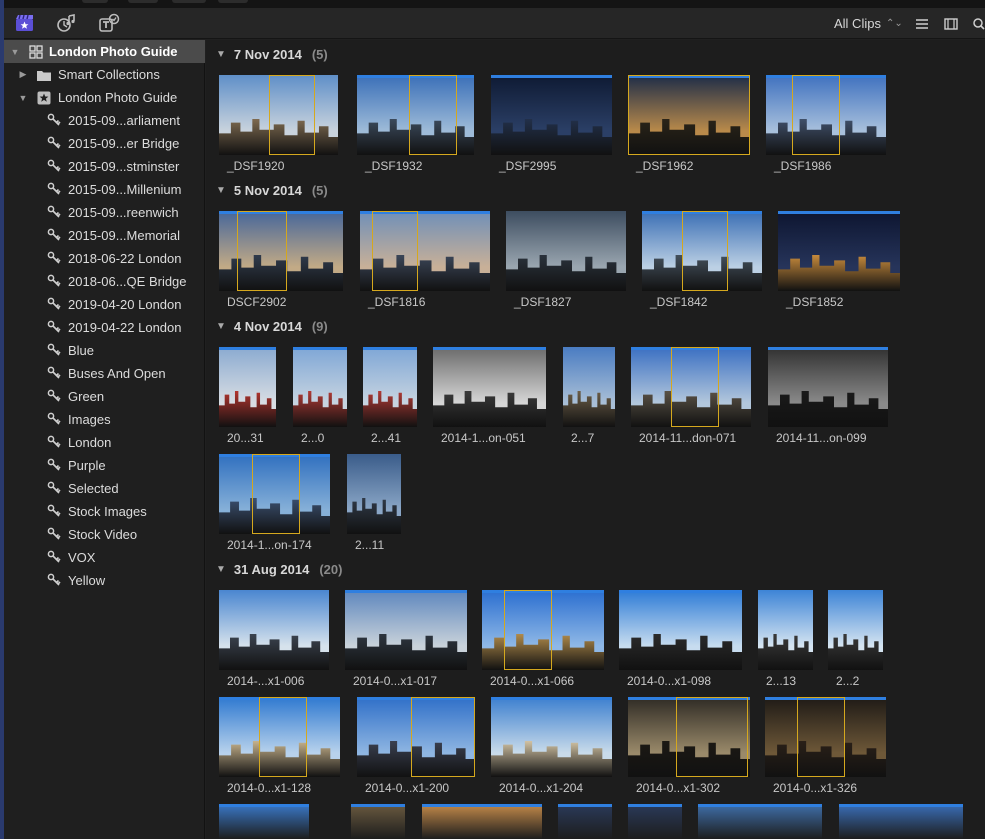  I want to click on sidebar-keyword-collection: Green, so click(104, 396).